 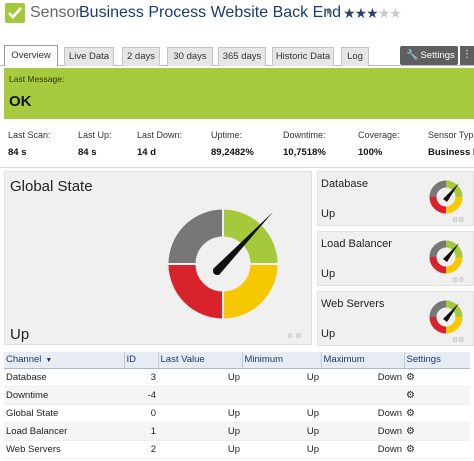 What do you see at coordinates (451, 152) in the screenshot?
I see `stat-value: Business P` at bounding box center [451, 152].